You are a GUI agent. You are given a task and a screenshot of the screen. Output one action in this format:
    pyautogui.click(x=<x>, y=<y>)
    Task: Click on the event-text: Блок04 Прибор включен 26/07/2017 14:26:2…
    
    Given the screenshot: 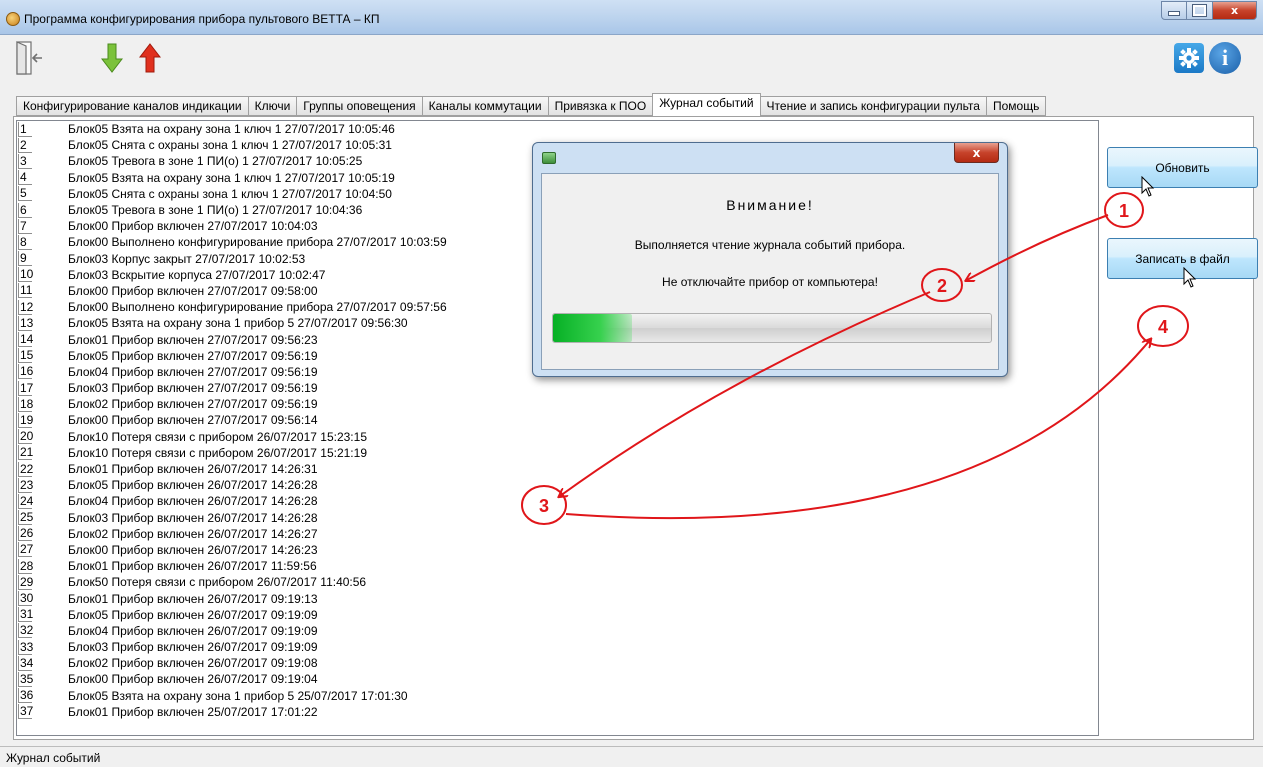 What is the action you would take?
    pyautogui.click(x=193, y=501)
    